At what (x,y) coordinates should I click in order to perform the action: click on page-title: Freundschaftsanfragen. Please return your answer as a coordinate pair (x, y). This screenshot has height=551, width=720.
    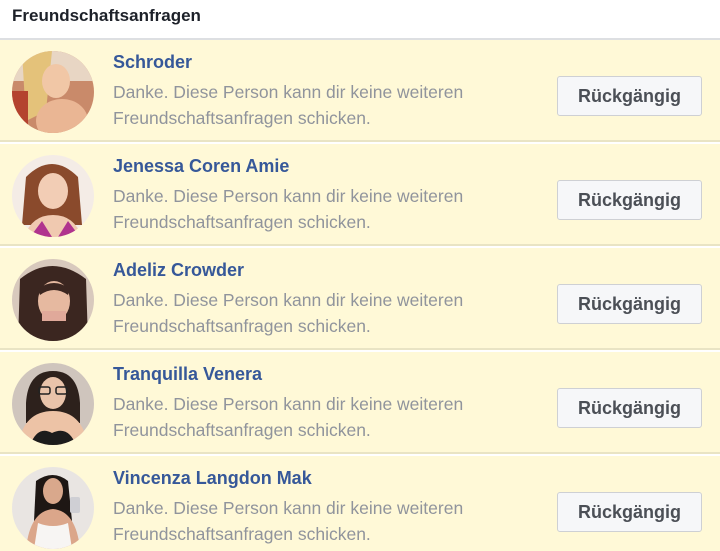
    Looking at the image, I should click on (106, 15).